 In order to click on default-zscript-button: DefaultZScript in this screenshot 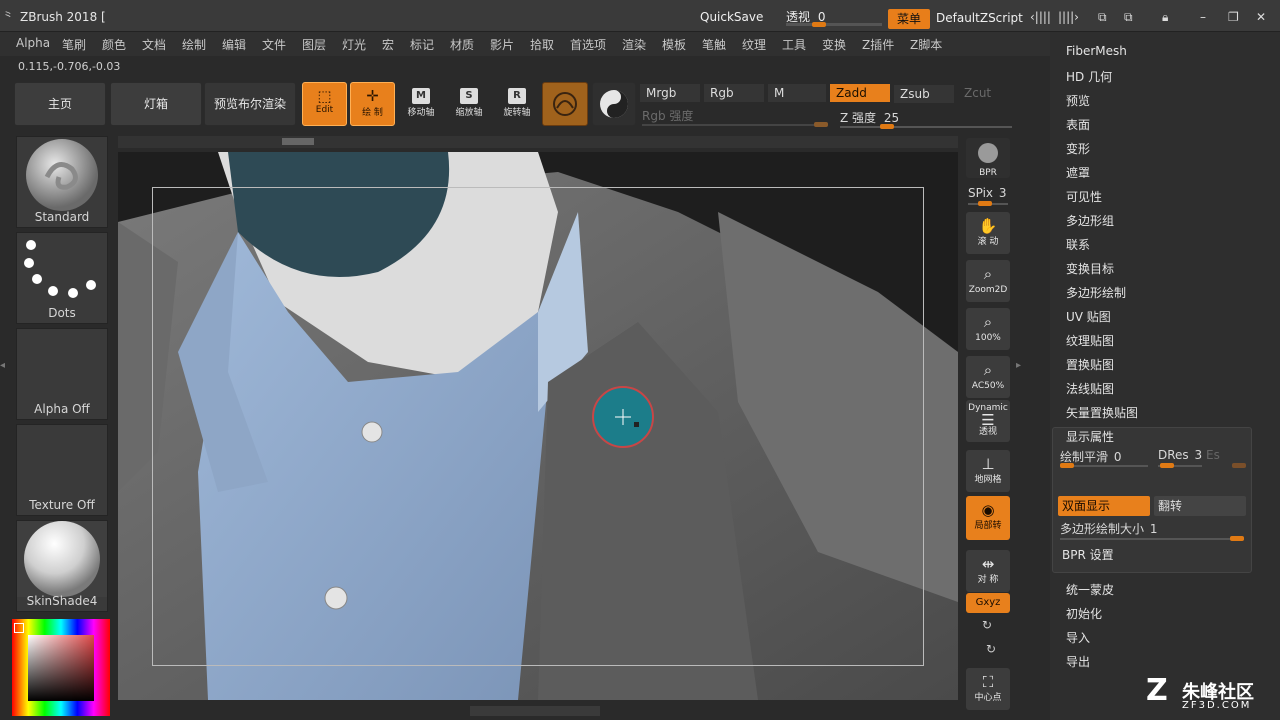, I will do `click(979, 18)`.